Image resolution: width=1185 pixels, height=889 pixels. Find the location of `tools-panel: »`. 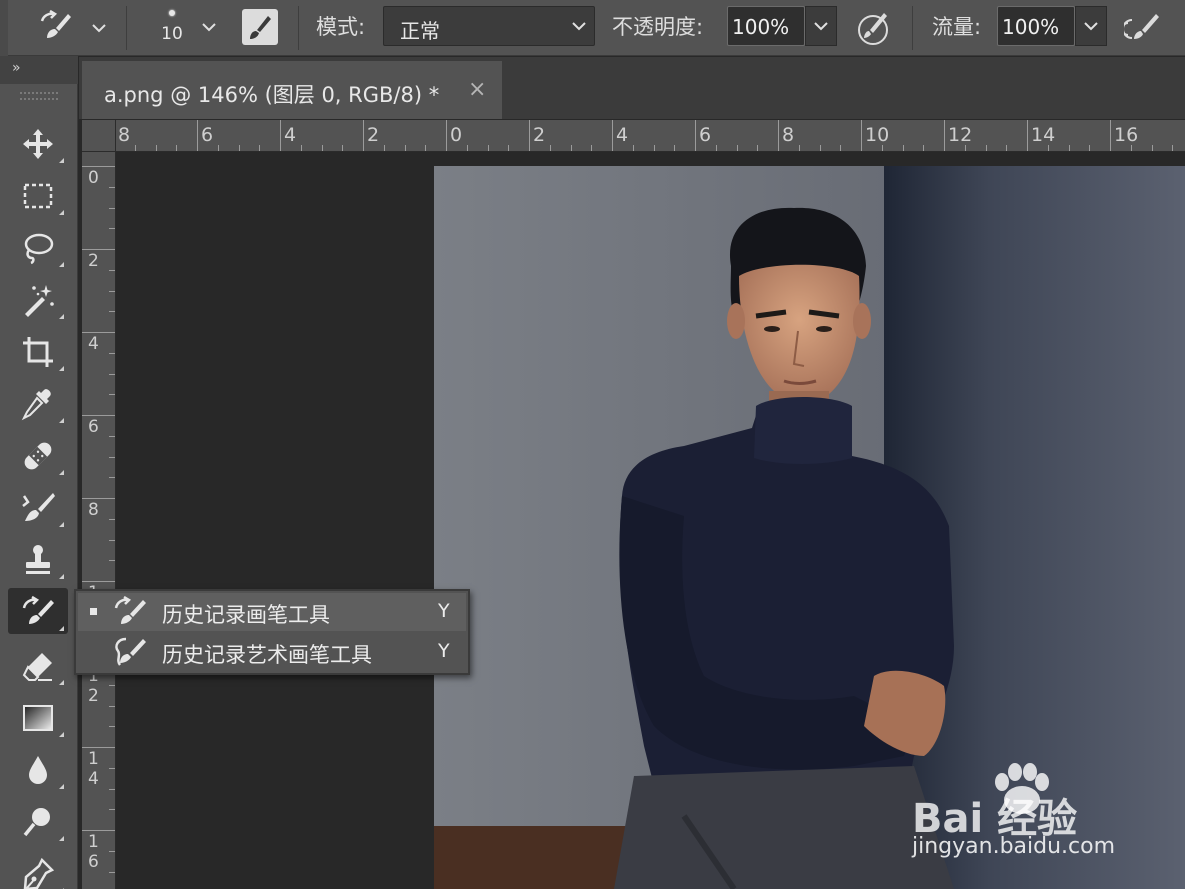

tools-panel: » is located at coordinates (39, 472).